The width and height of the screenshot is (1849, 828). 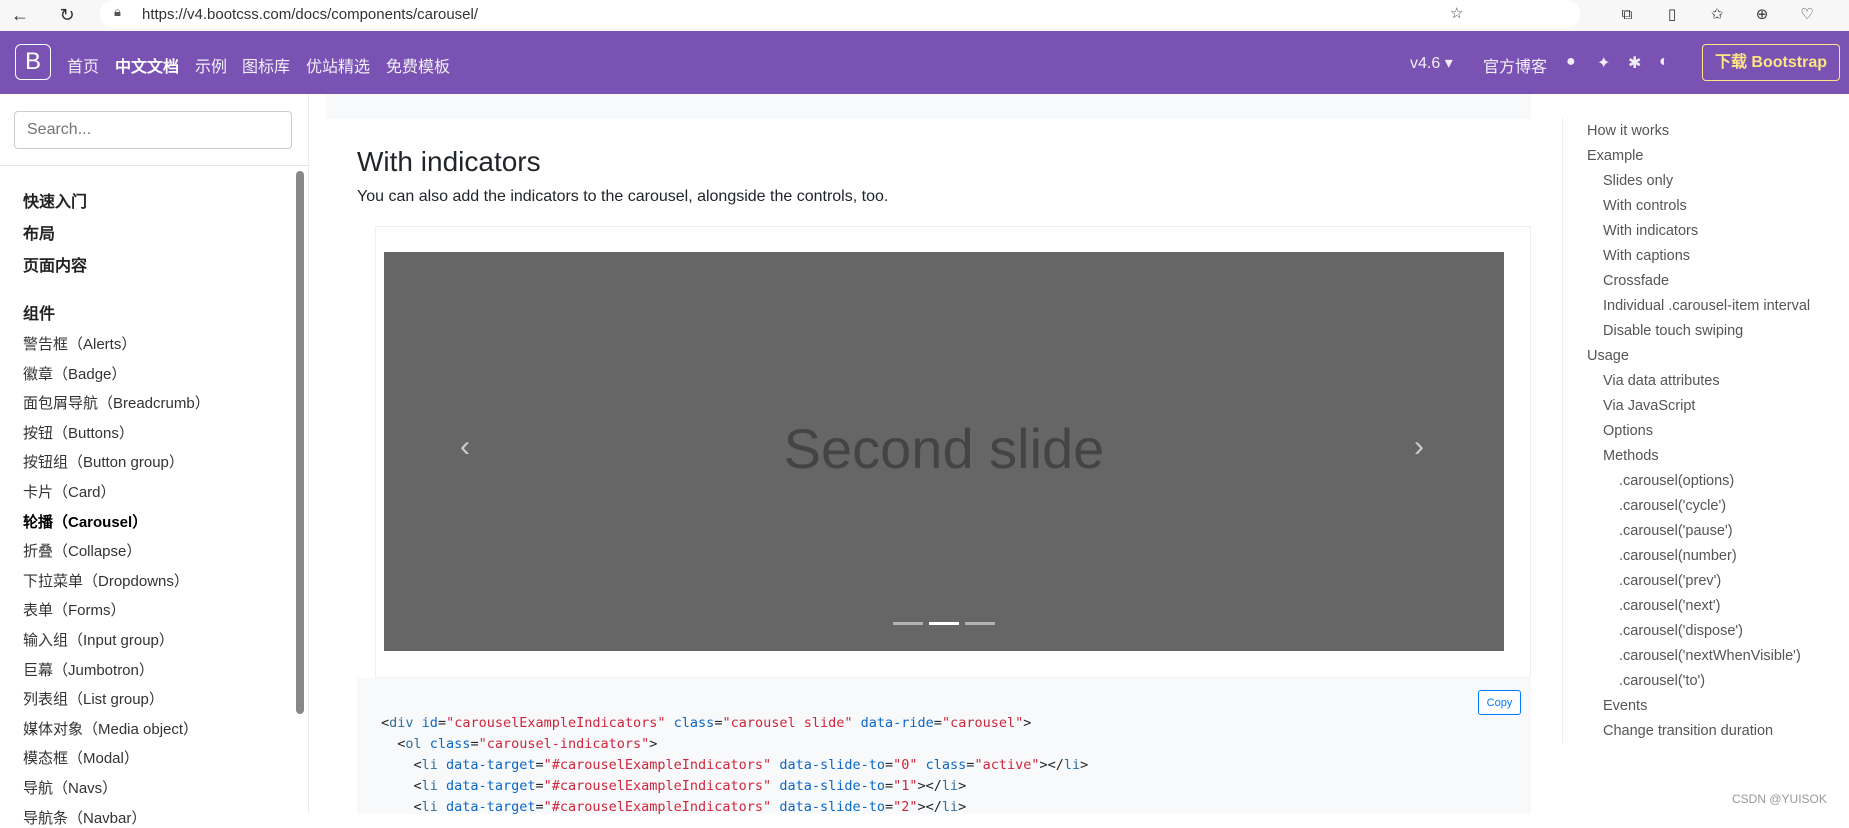 I want to click on section-heading: With indicators, so click(x=449, y=161).